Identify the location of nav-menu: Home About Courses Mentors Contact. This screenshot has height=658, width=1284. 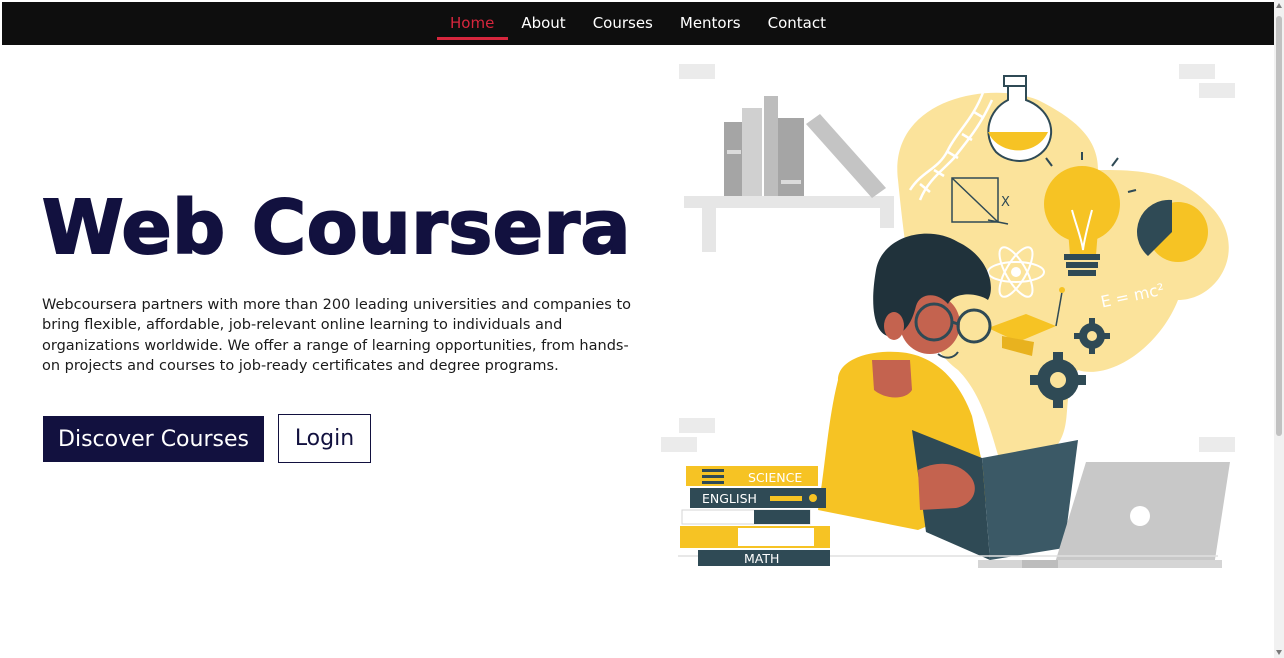
(638, 23).